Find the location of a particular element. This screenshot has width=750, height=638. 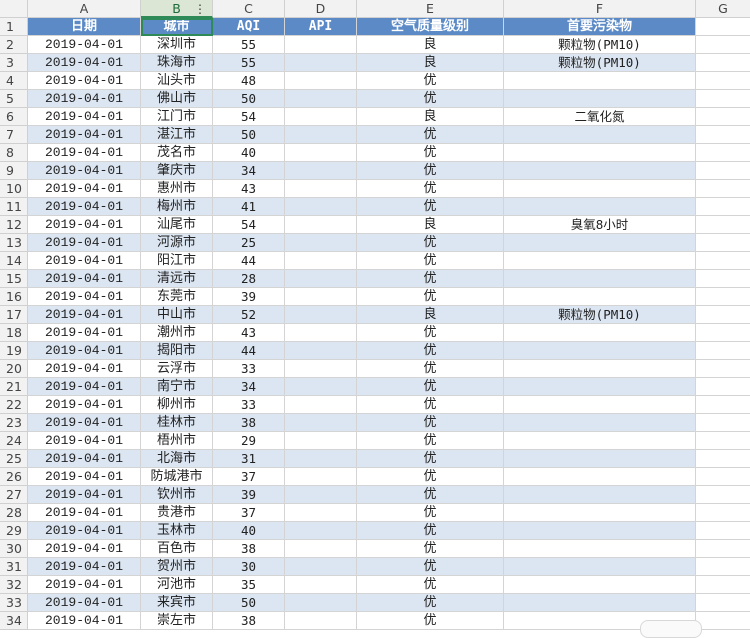

row-number: 25 is located at coordinates (14, 459).